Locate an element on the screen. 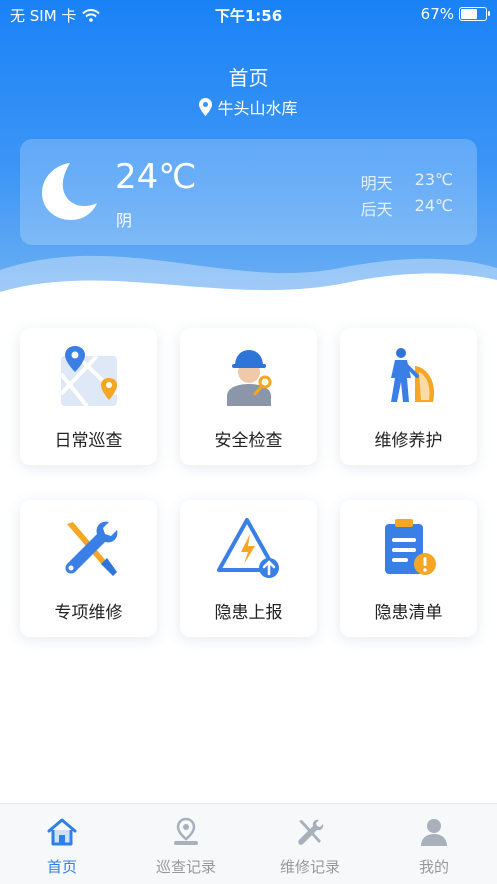 This screenshot has width=497, height=884. battery-icon is located at coordinates (474, 14).